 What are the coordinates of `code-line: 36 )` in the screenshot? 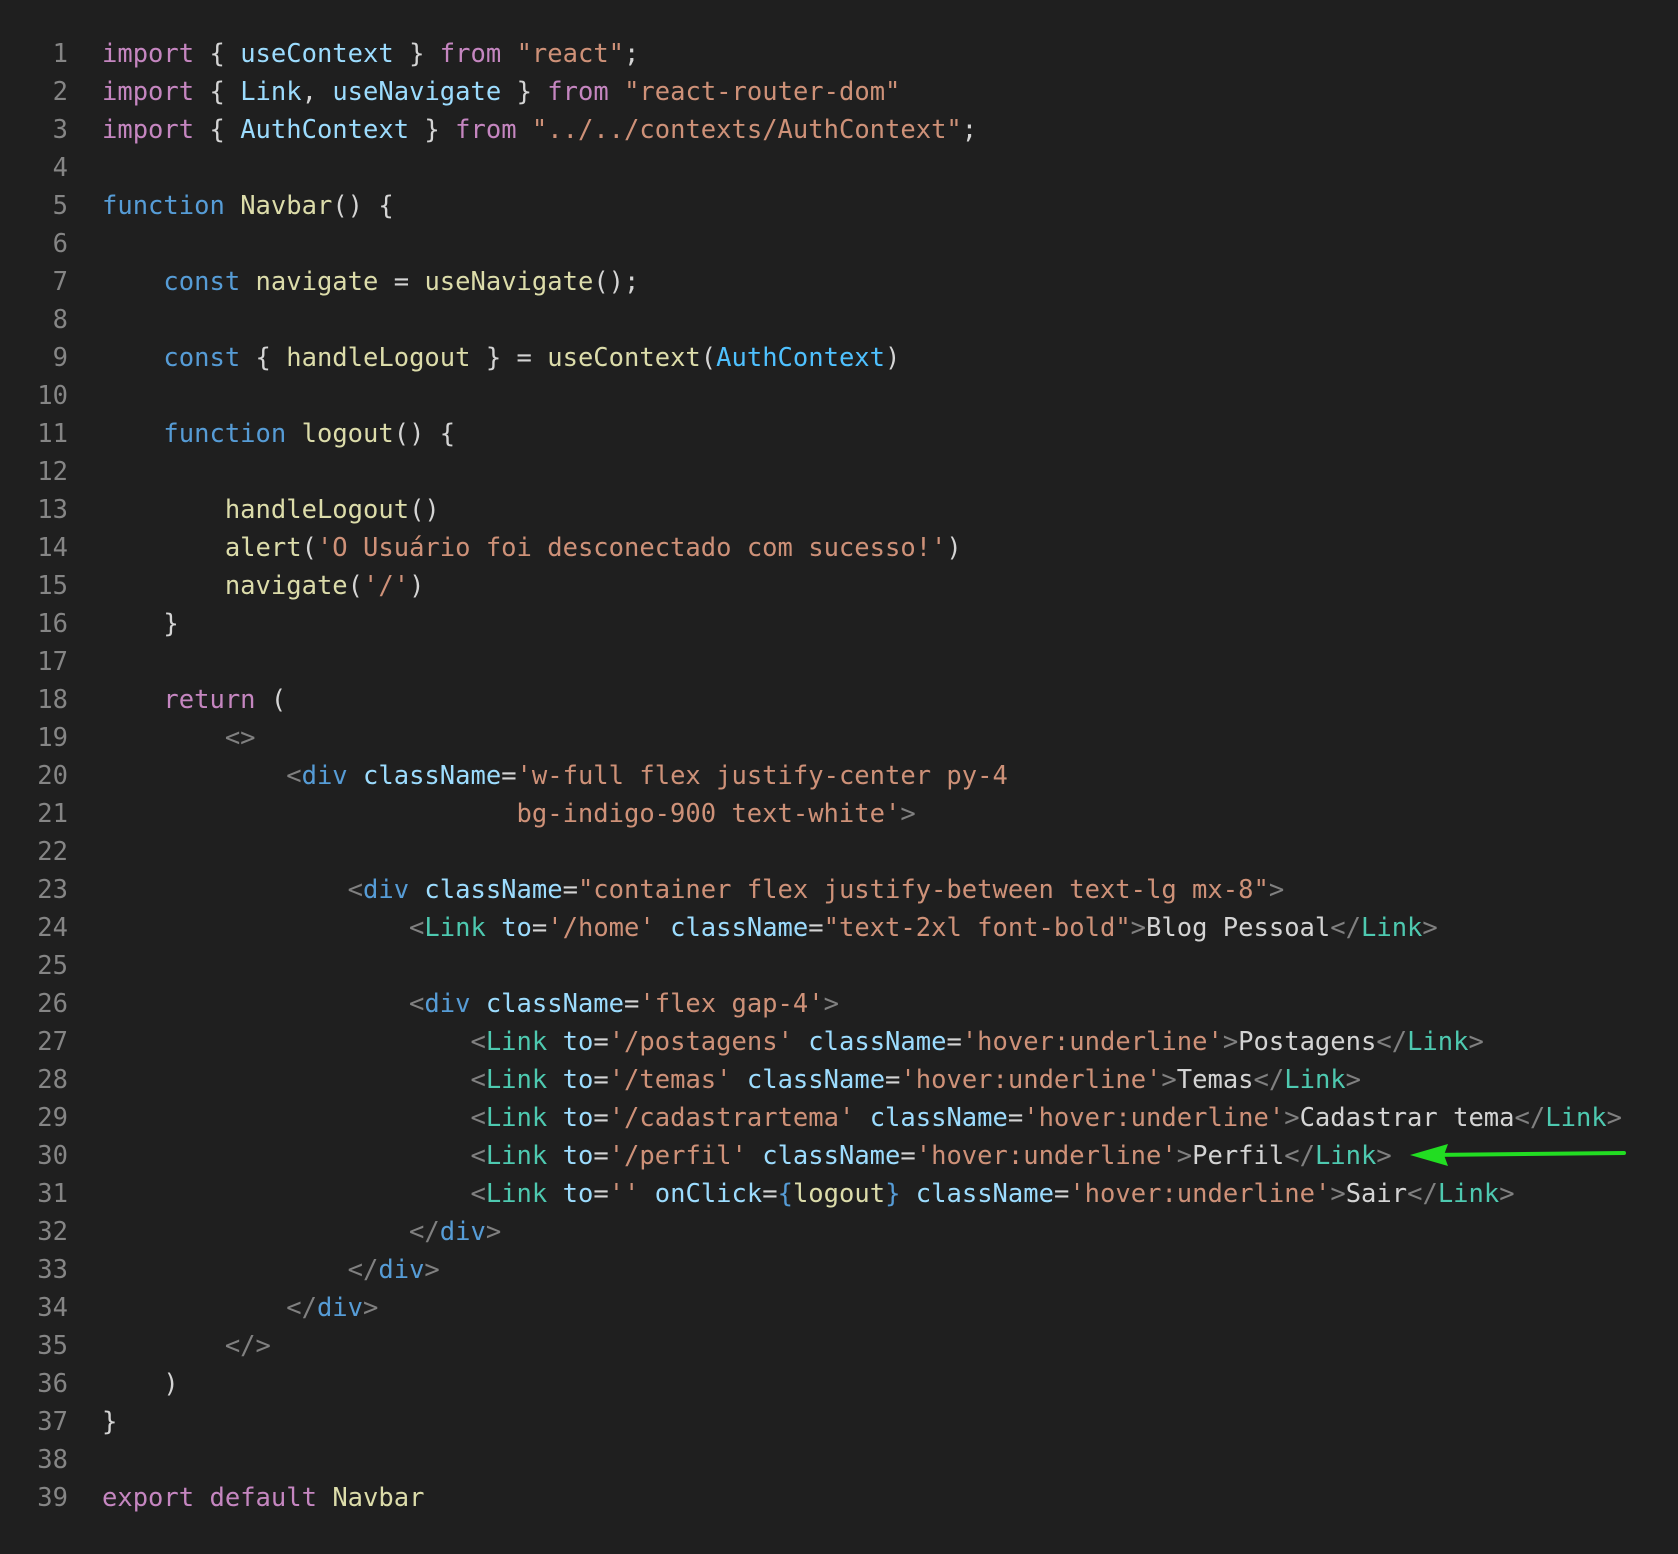 It's located at (839, 1384).